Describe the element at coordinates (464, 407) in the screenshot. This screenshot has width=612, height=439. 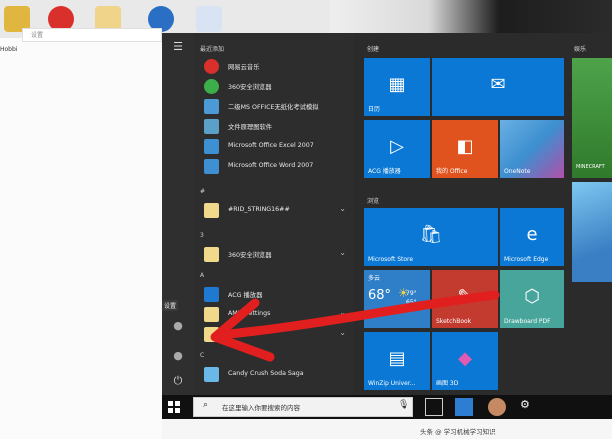
I see `mail-taskbar-icon` at that location.